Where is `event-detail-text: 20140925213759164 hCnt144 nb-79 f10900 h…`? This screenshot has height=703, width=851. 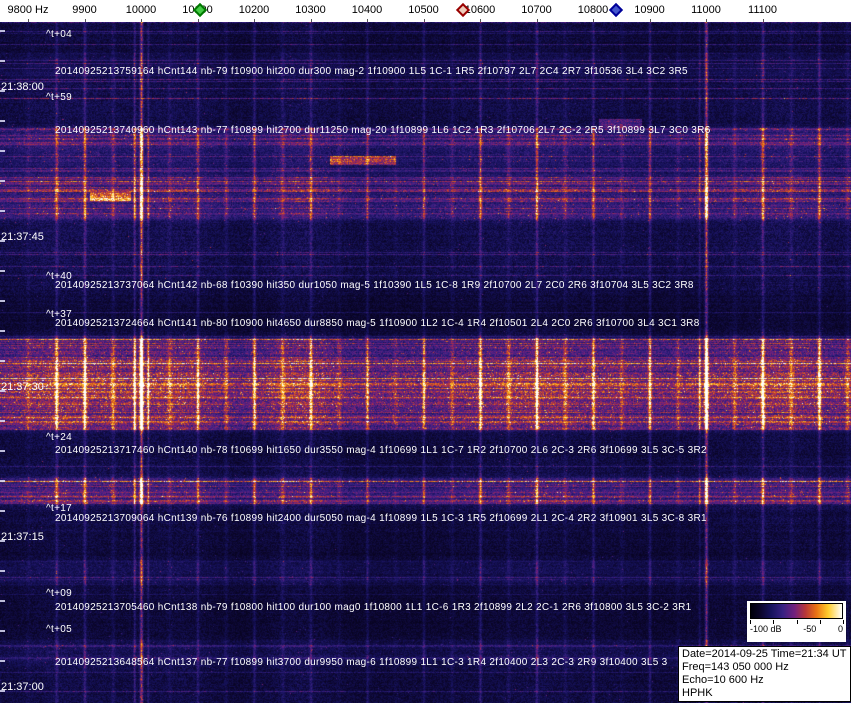 event-detail-text: 20140925213759164 hCnt144 nb-79 f10900 h… is located at coordinates (371, 71).